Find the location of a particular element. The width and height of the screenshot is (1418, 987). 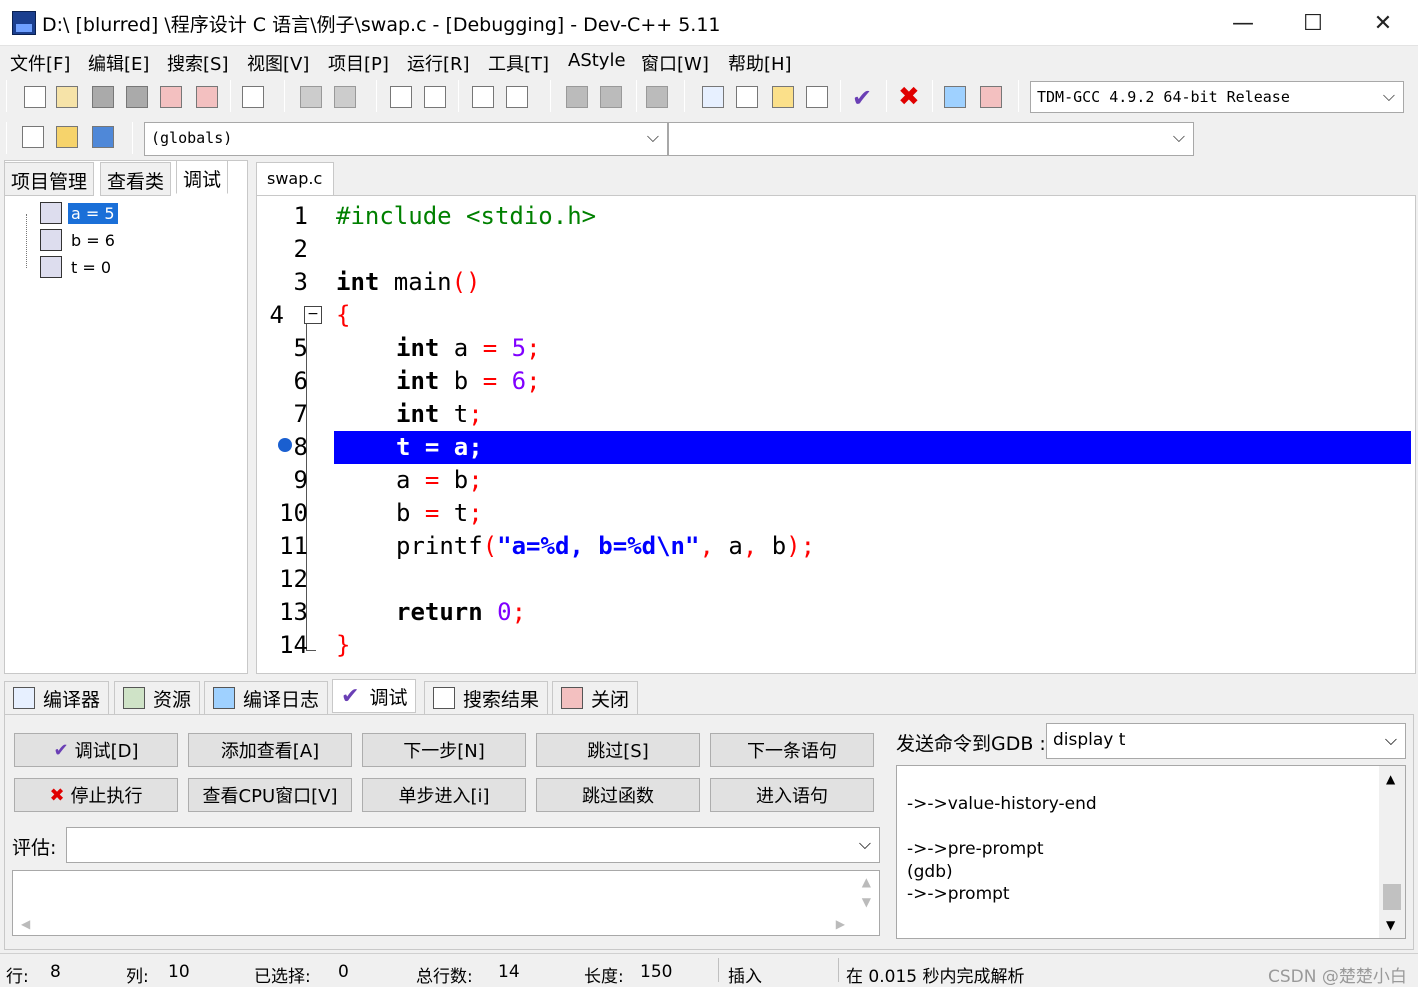

tab-compile-log: 编译日志 is located at coordinates (266, 698).